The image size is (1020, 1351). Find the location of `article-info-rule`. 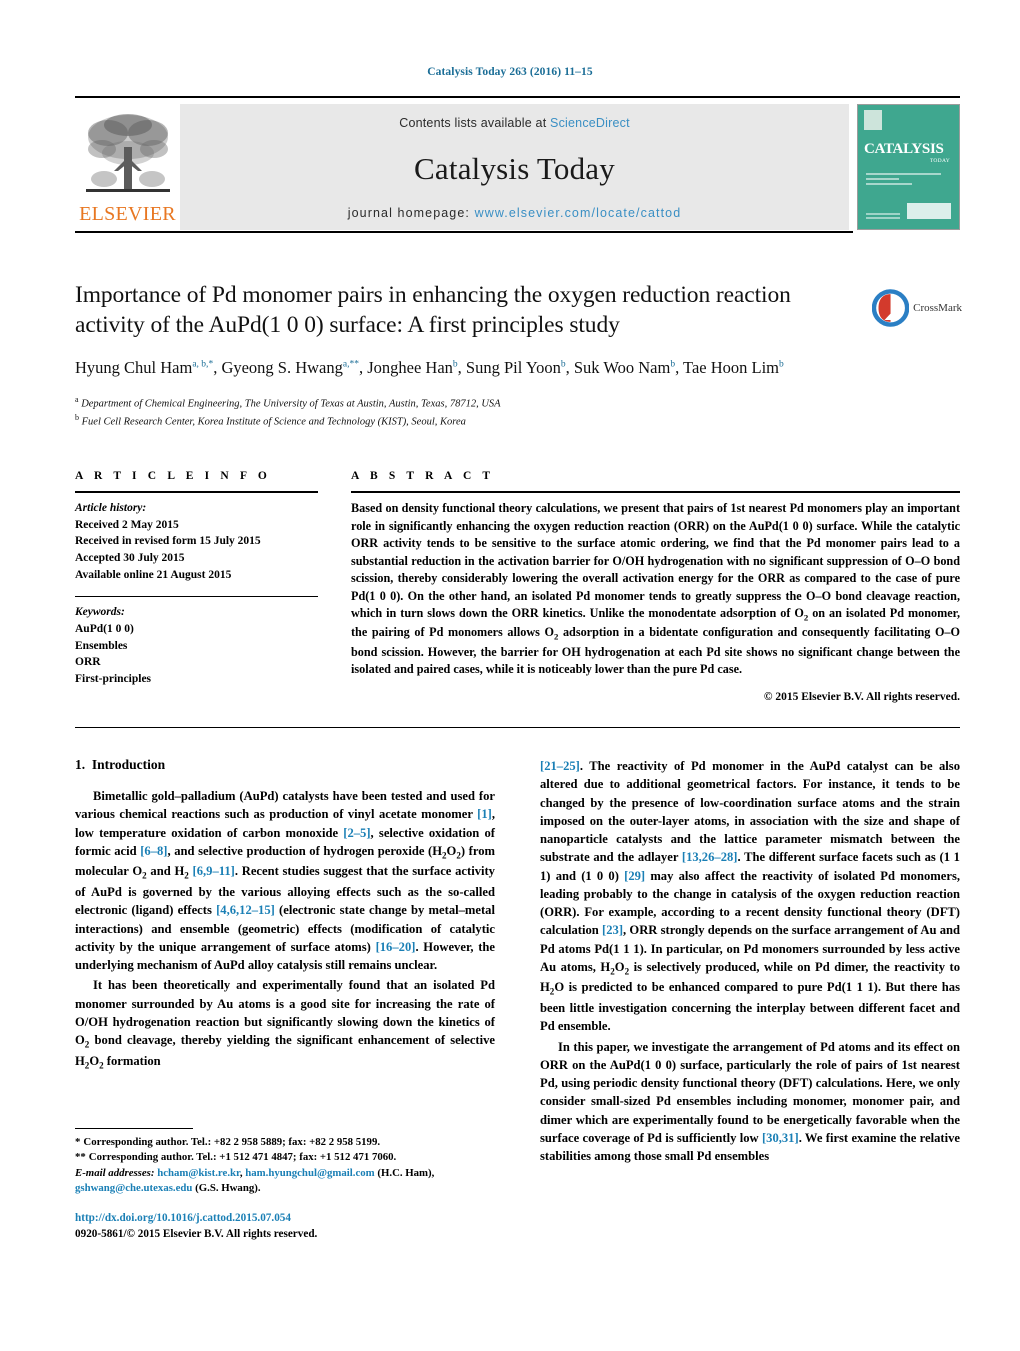

article-info-rule is located at coordinates (196, 492).